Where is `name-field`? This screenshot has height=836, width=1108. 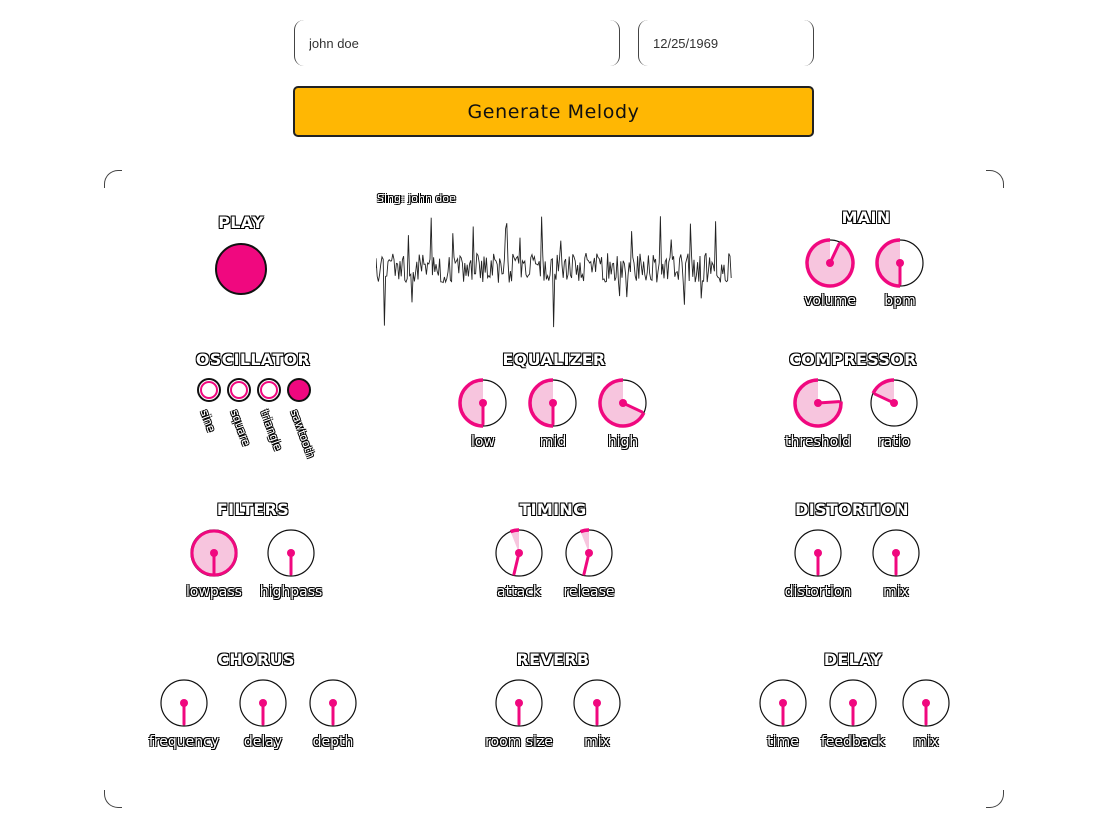
name-field is located at coordinates (457, 43).